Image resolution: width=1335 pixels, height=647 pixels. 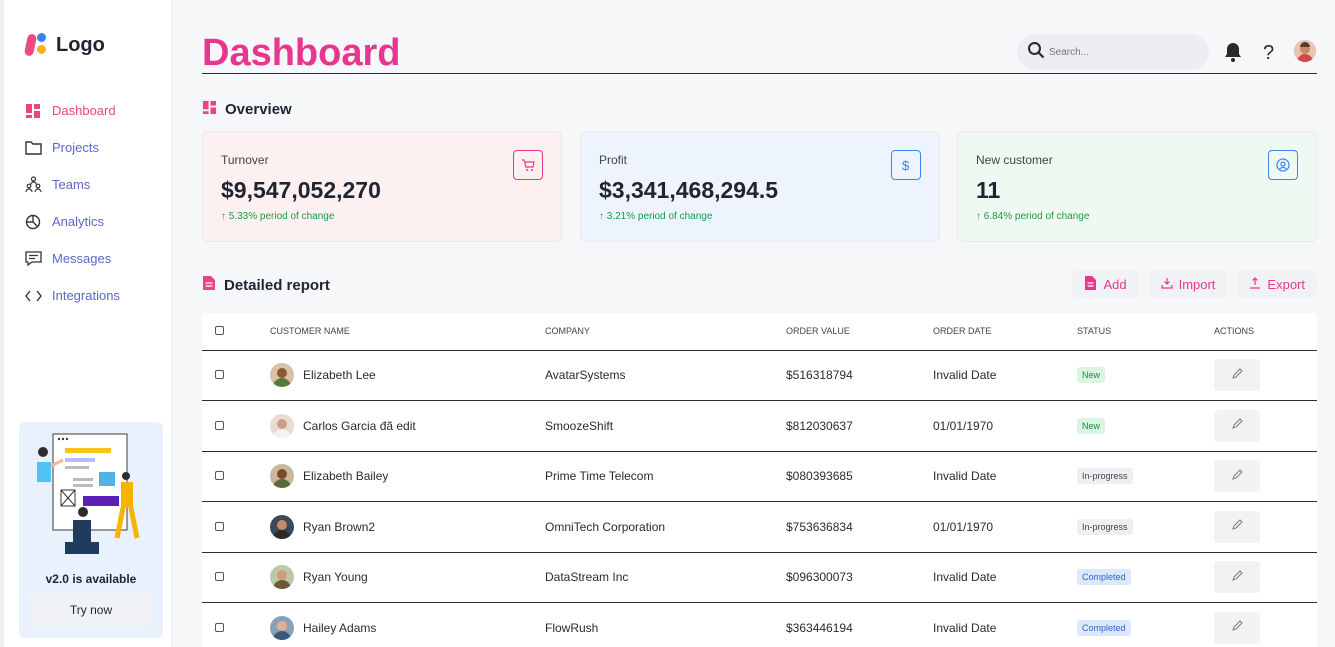 What do you see at coordinates (819, 627) in the screenshot?
I see `order-value-cell: $363446194` at bounding box center [819, 627].